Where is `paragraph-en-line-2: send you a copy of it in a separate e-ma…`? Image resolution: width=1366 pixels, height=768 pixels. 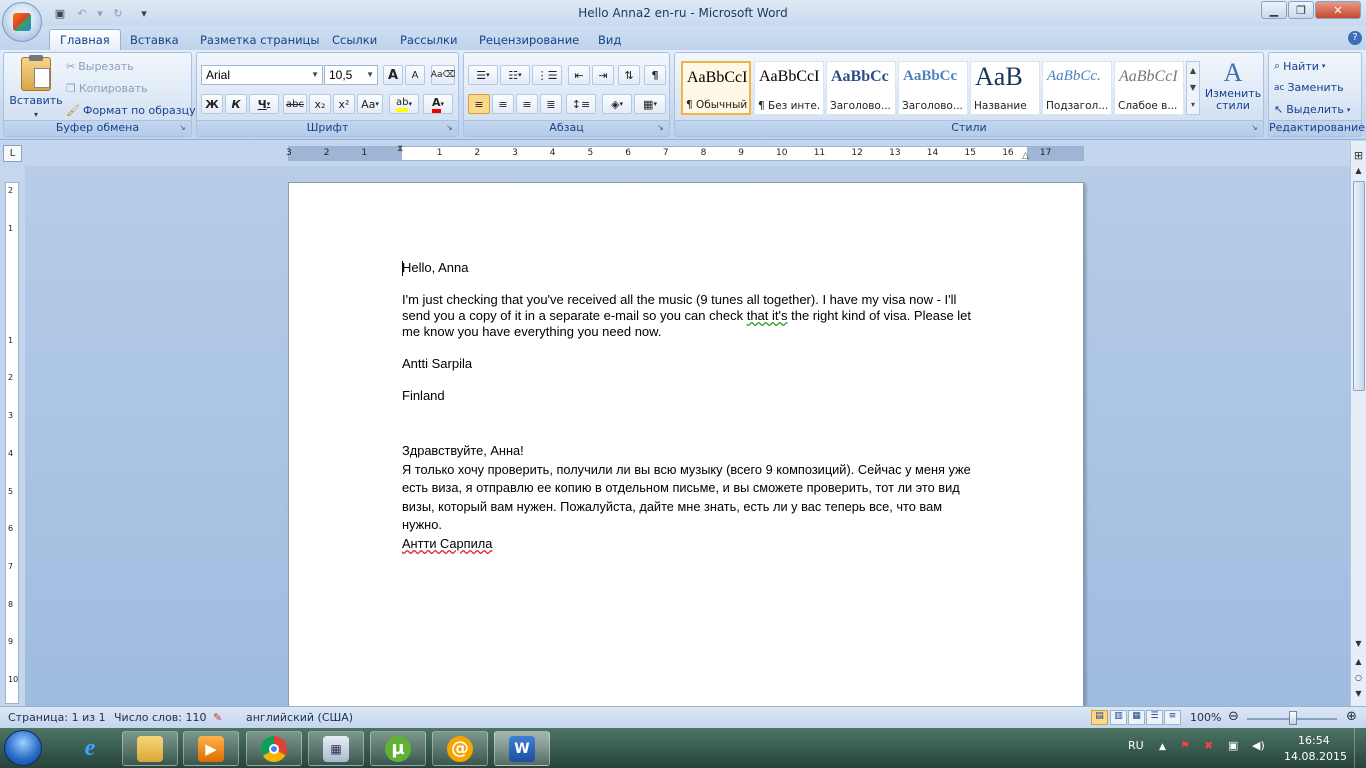 paragraph-en-line-2: send you a copy of it in a separate e-ma… is located at coordinates (686, 316).